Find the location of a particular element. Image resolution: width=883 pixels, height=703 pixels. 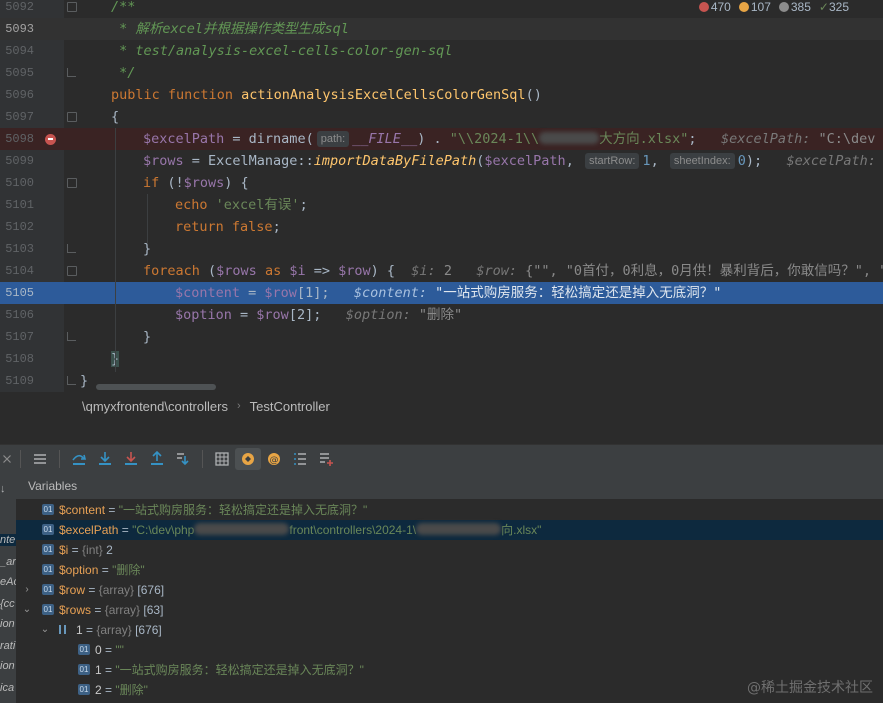

operator: => is located at coordinates (322, 271).